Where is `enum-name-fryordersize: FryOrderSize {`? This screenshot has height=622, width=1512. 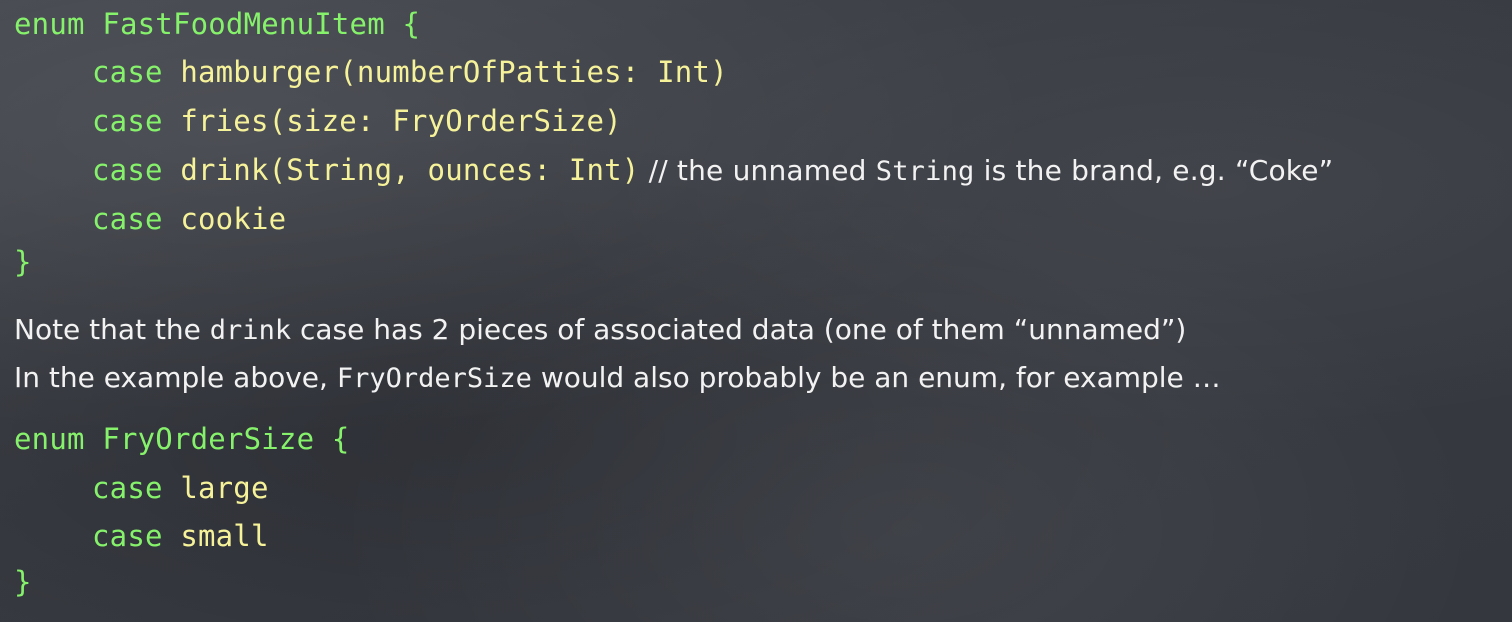
enum-name-fryordersize: FryOrderSize { is located at coordinates (226, 439).